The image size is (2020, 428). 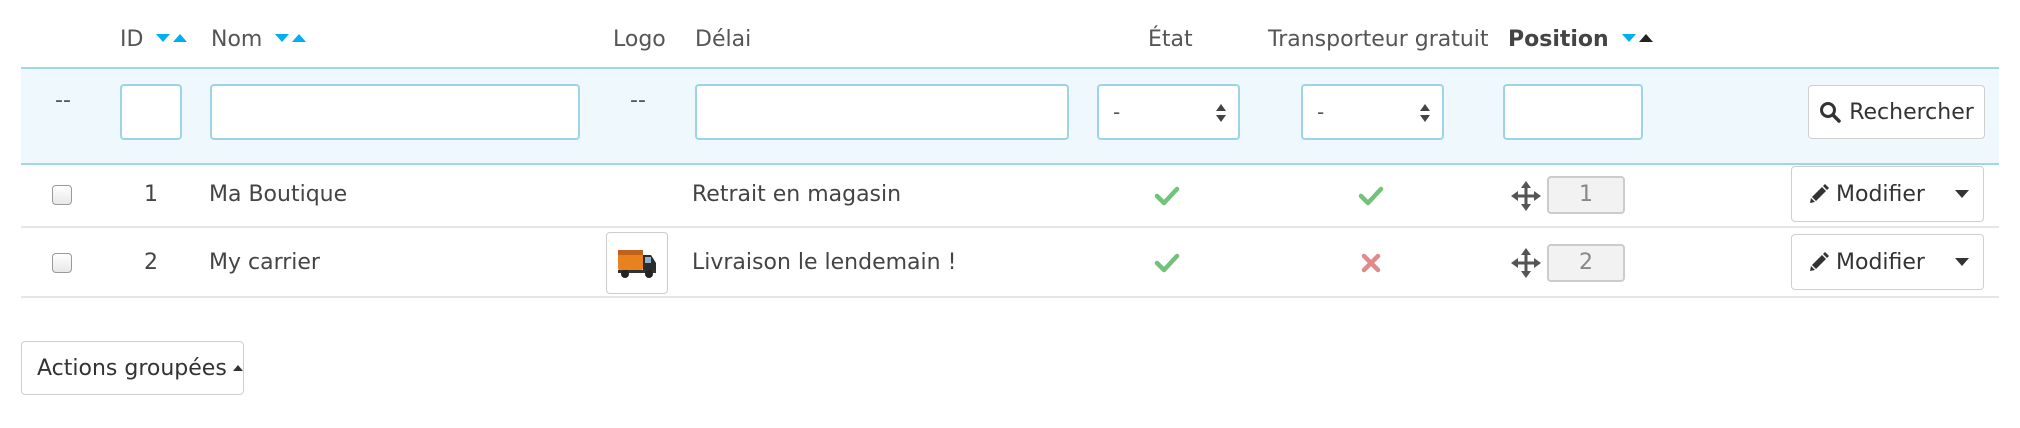 I want to click on row-1-modifier-label: Modifier, so click(x=1880, y=194).